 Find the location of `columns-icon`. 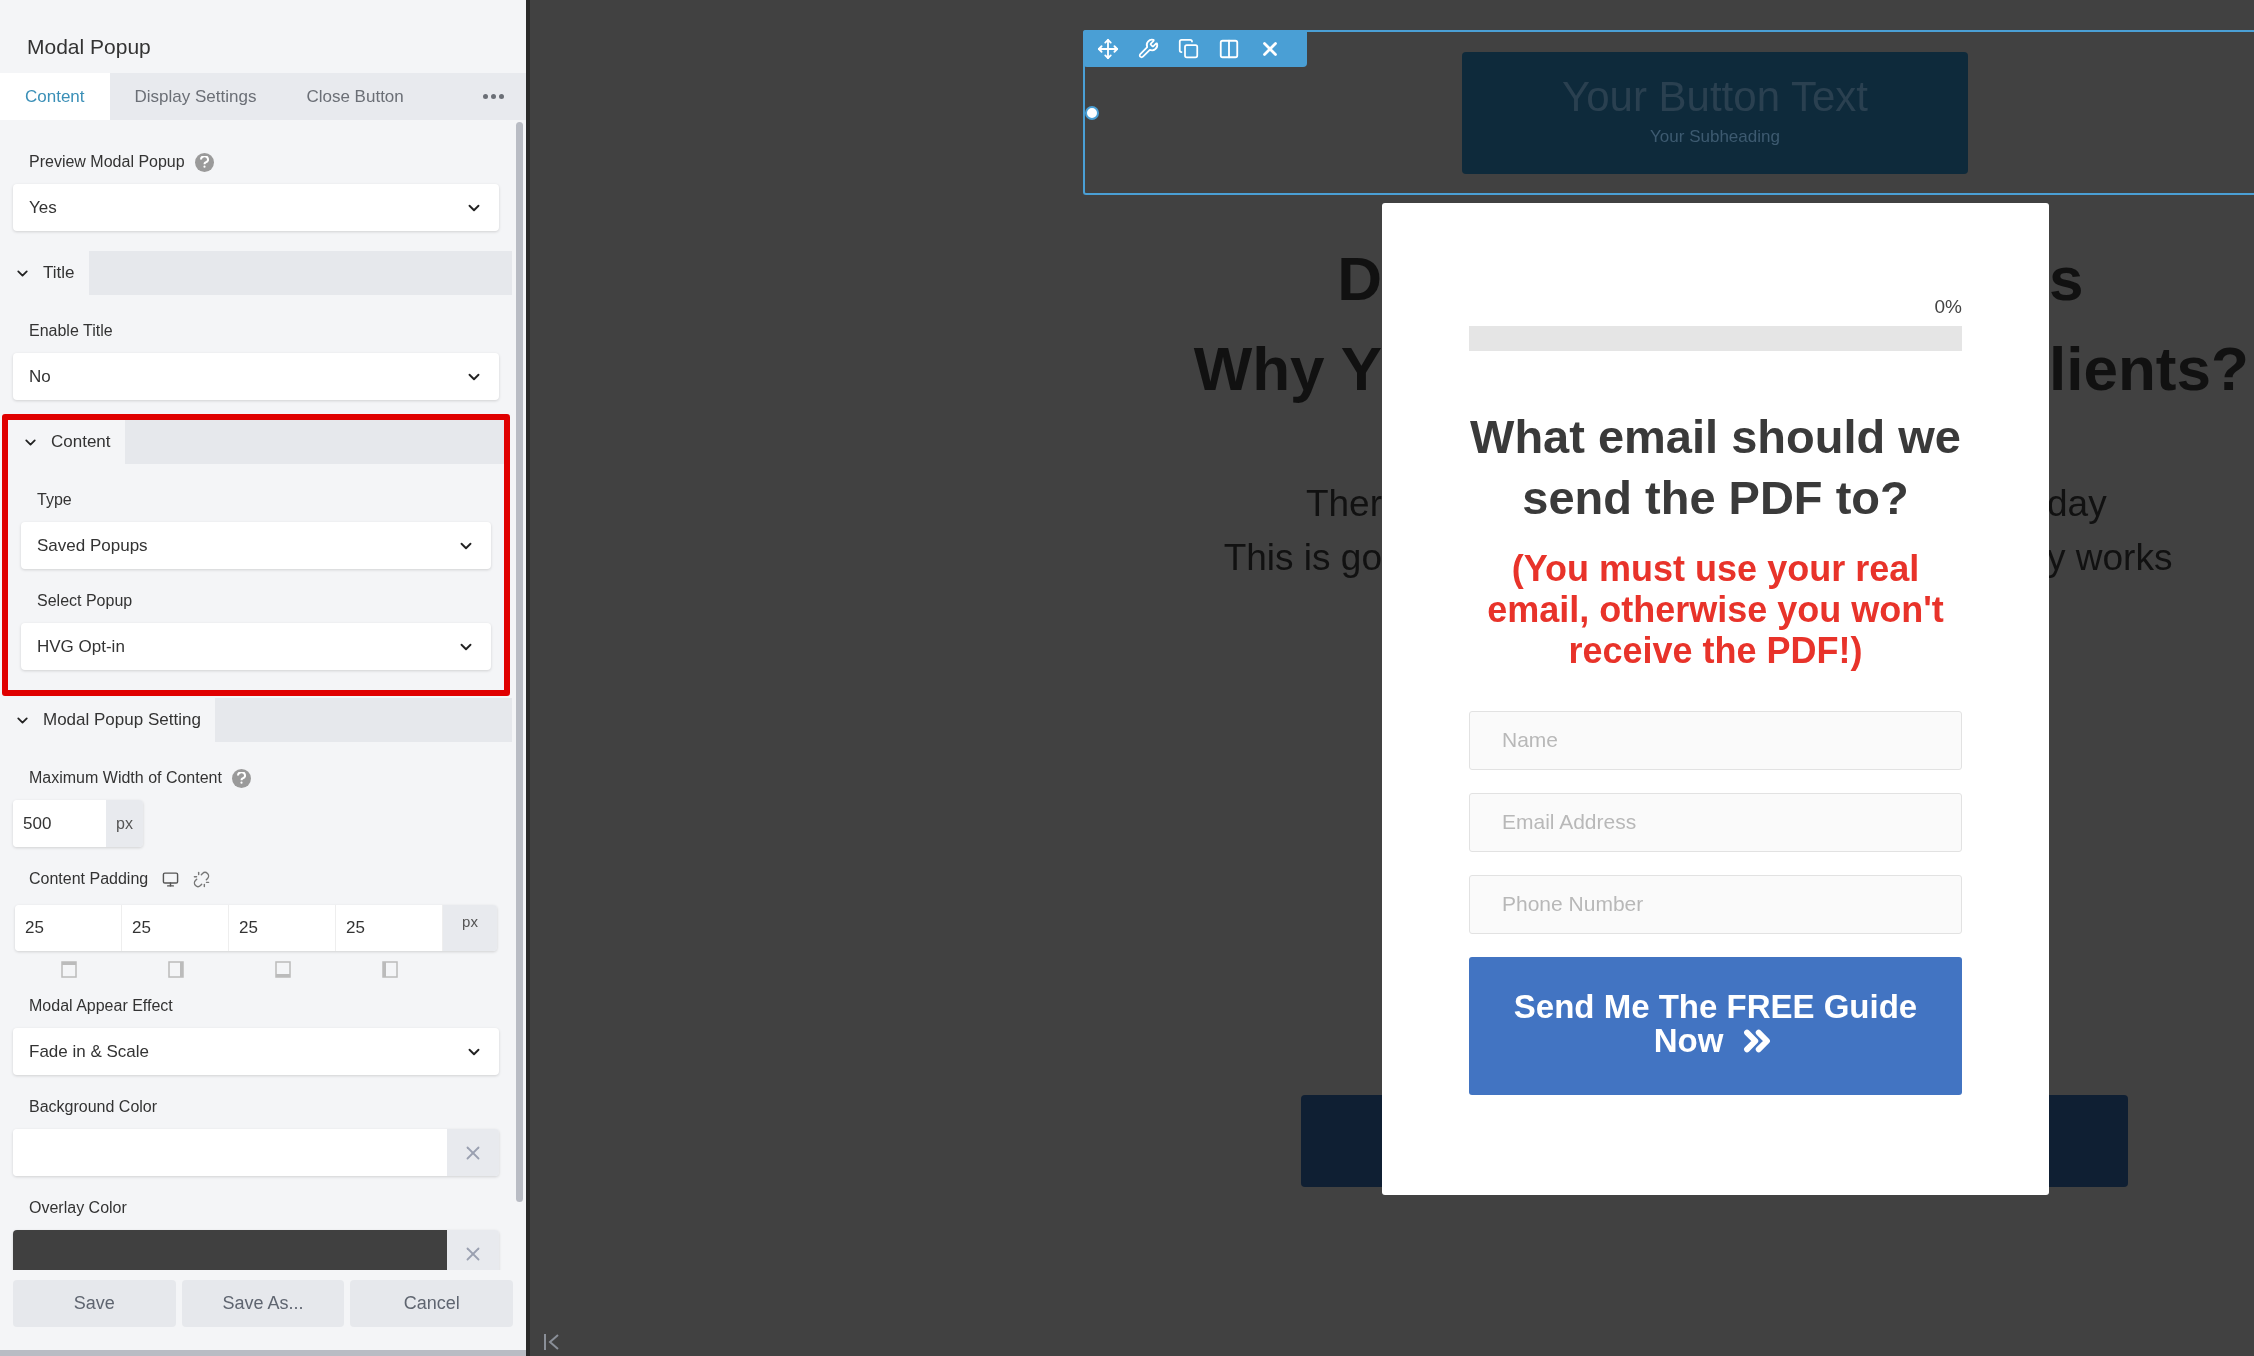

columns-icon is located at coordinates (1229, 48).